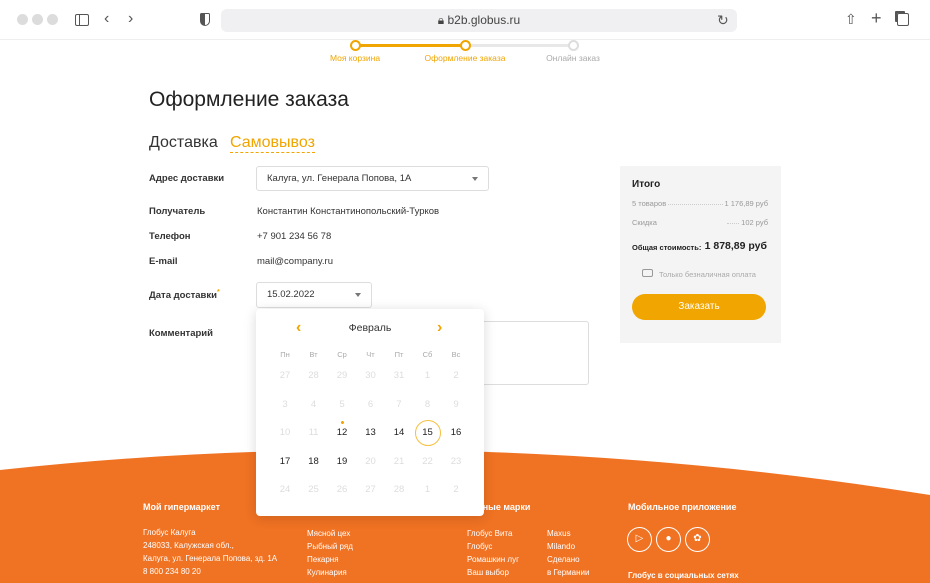  Describe the element at coordinates (342, 422) in the screenshot. I see `today-indicator` at that location.